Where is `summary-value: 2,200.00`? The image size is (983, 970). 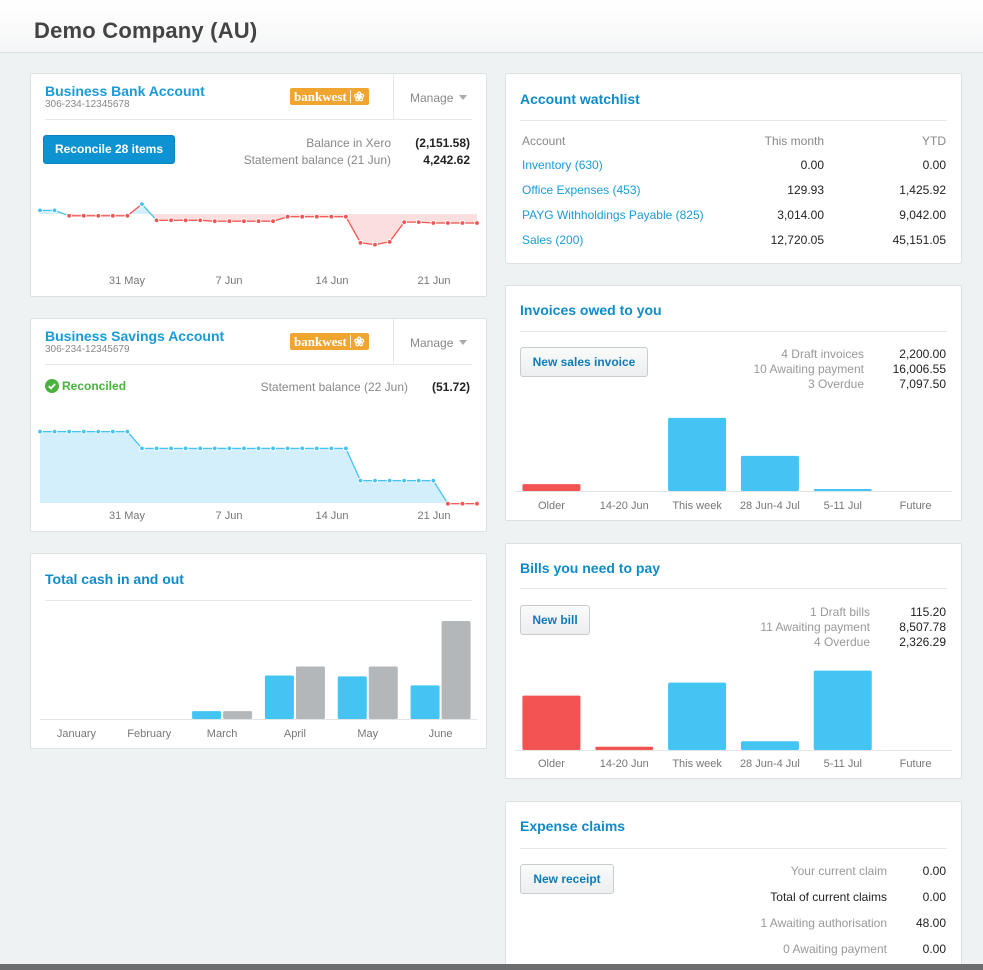
summary-value: 2,200.00 is located at coordinates (922, 354).